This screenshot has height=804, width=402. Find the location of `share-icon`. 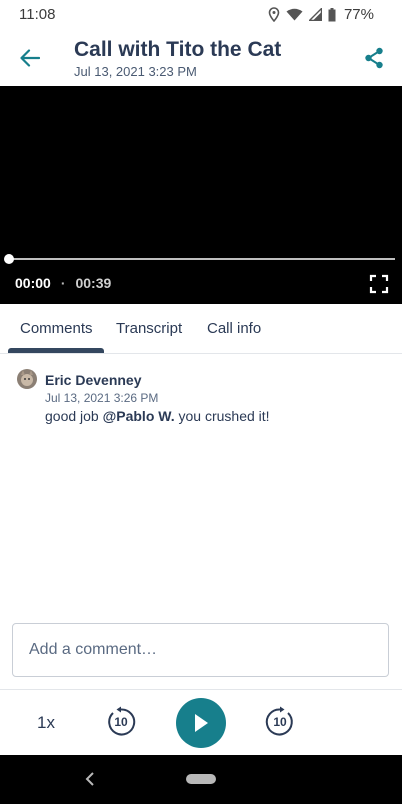

share-icon is located at coordinates (374, 58).